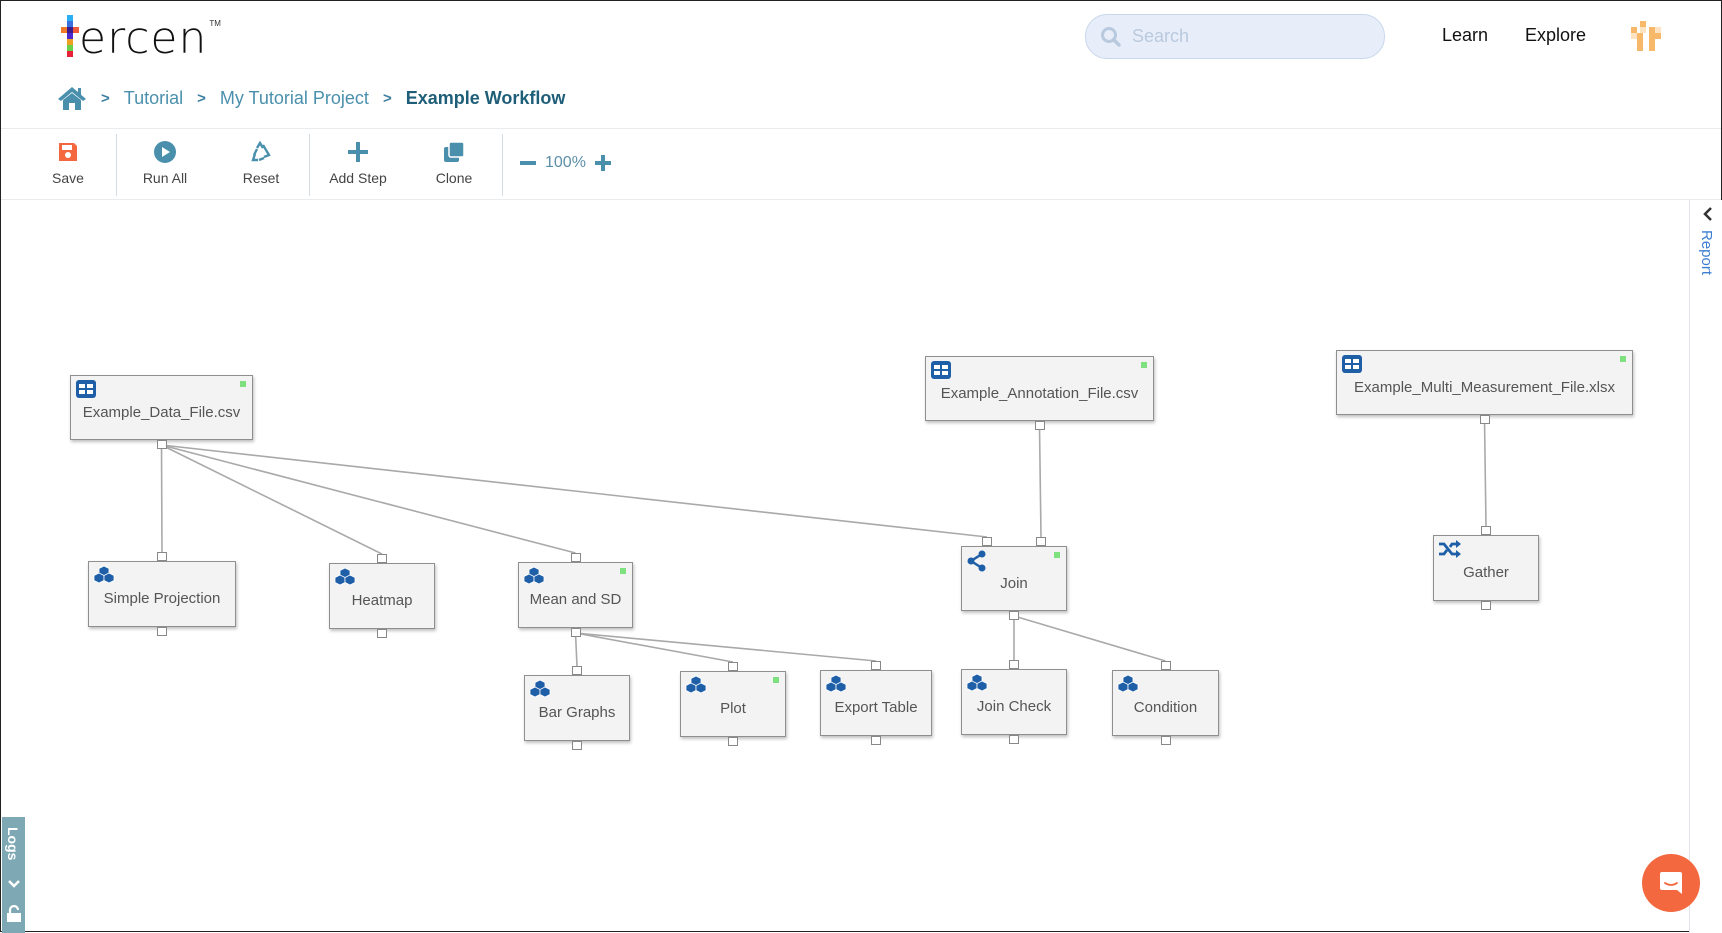  What do you see at coordinates (565, 162) in the screenshot?
I see `zoom-level: 100%` at bounding box center [565, 162].